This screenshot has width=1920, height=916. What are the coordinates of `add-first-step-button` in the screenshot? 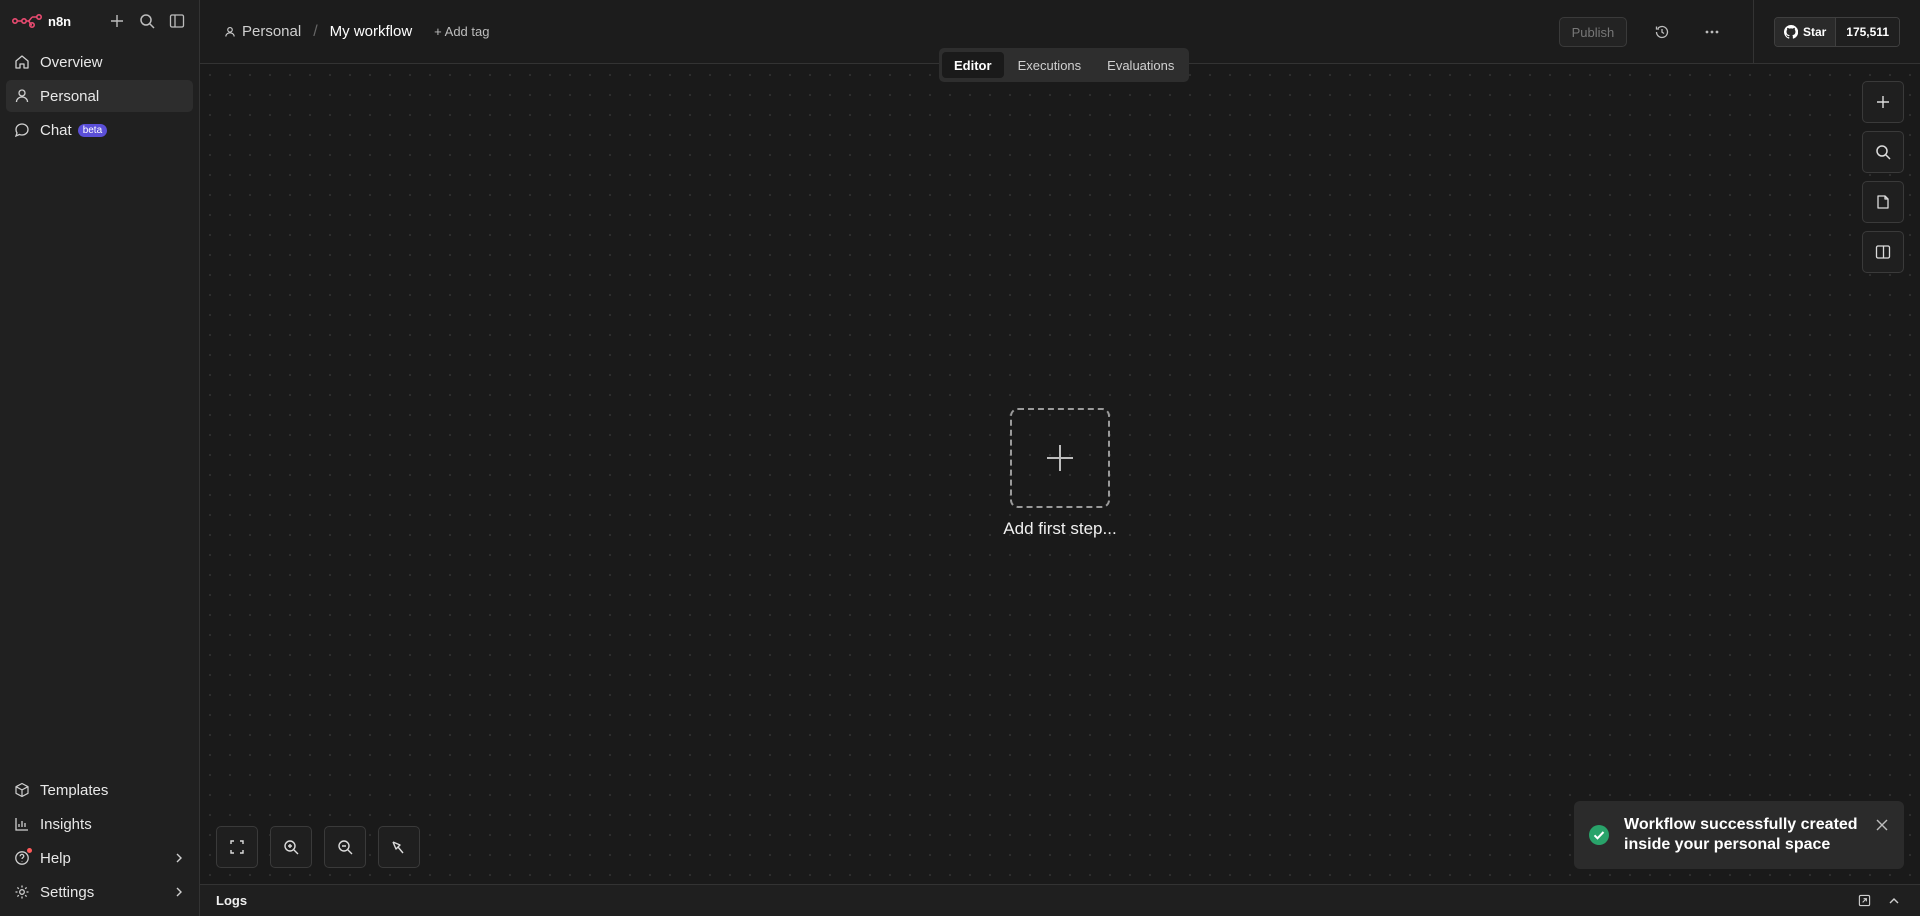 It's located at (1060, 458).